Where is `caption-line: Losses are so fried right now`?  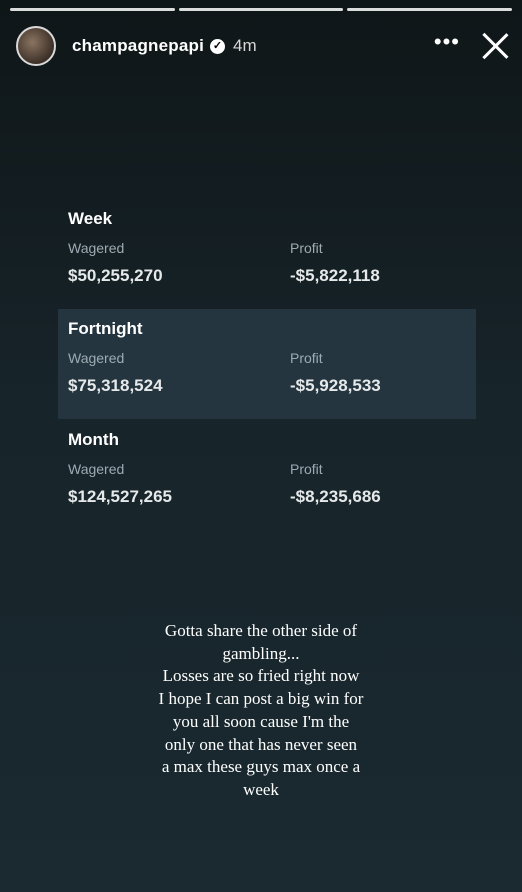
caption-line: Losses are so fried right now is located at coordinates (261, 676).